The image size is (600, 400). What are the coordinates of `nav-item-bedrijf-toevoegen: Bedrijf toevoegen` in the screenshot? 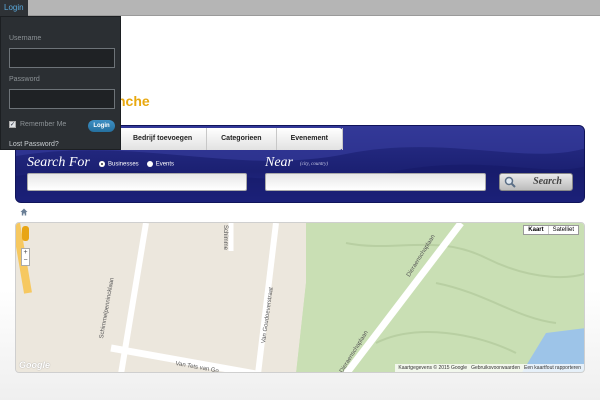 It's located at (163, 139).